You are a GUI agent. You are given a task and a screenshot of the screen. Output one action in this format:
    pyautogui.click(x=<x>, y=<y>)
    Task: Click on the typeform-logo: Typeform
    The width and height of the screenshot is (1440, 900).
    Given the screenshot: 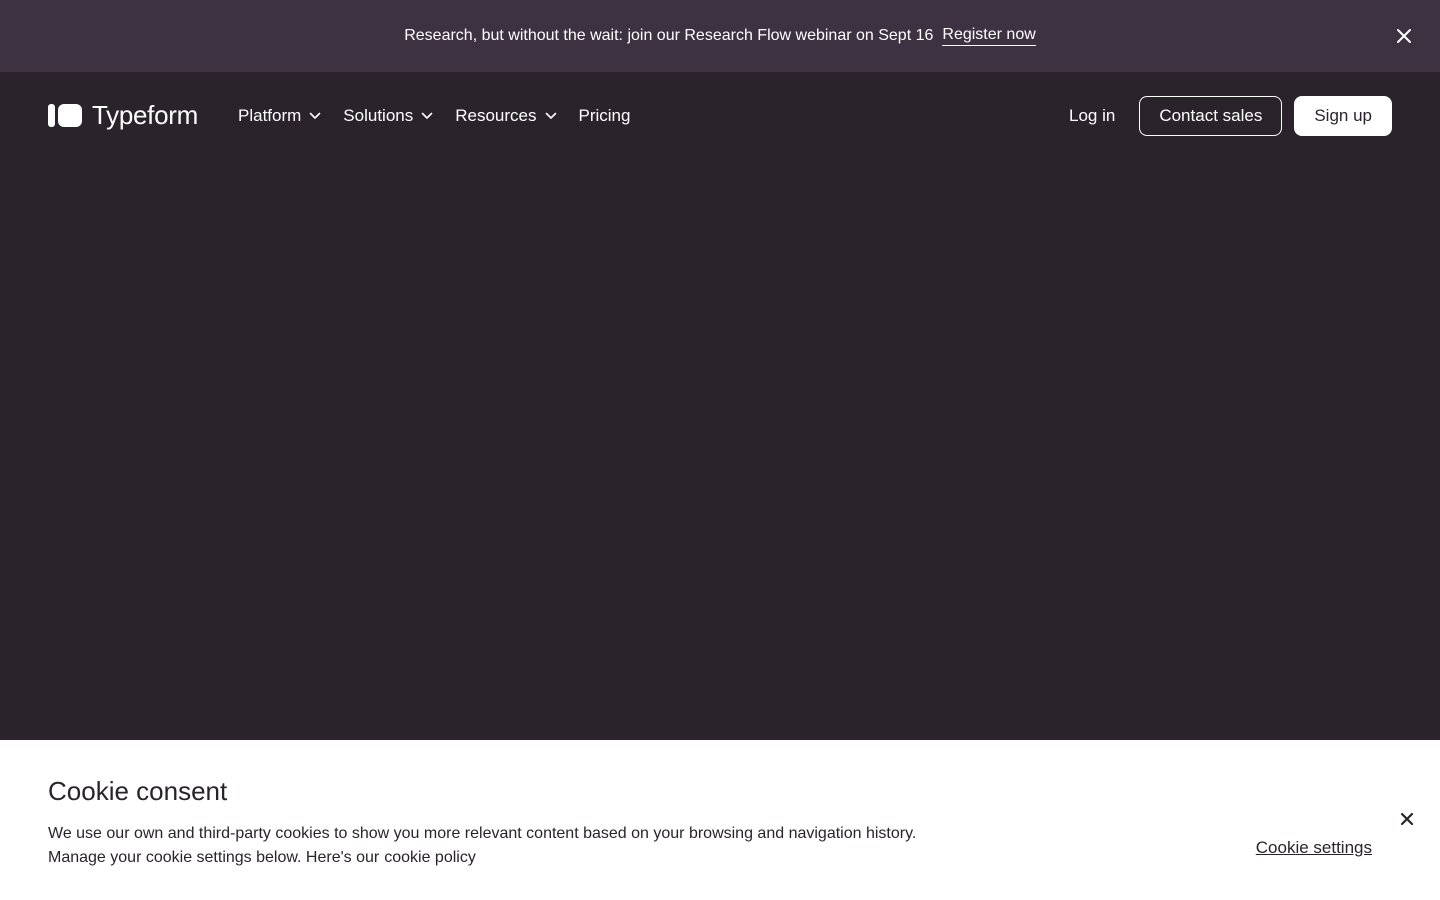 What is the action you would take?
    pyautogui.click(x=123, y=115)
    